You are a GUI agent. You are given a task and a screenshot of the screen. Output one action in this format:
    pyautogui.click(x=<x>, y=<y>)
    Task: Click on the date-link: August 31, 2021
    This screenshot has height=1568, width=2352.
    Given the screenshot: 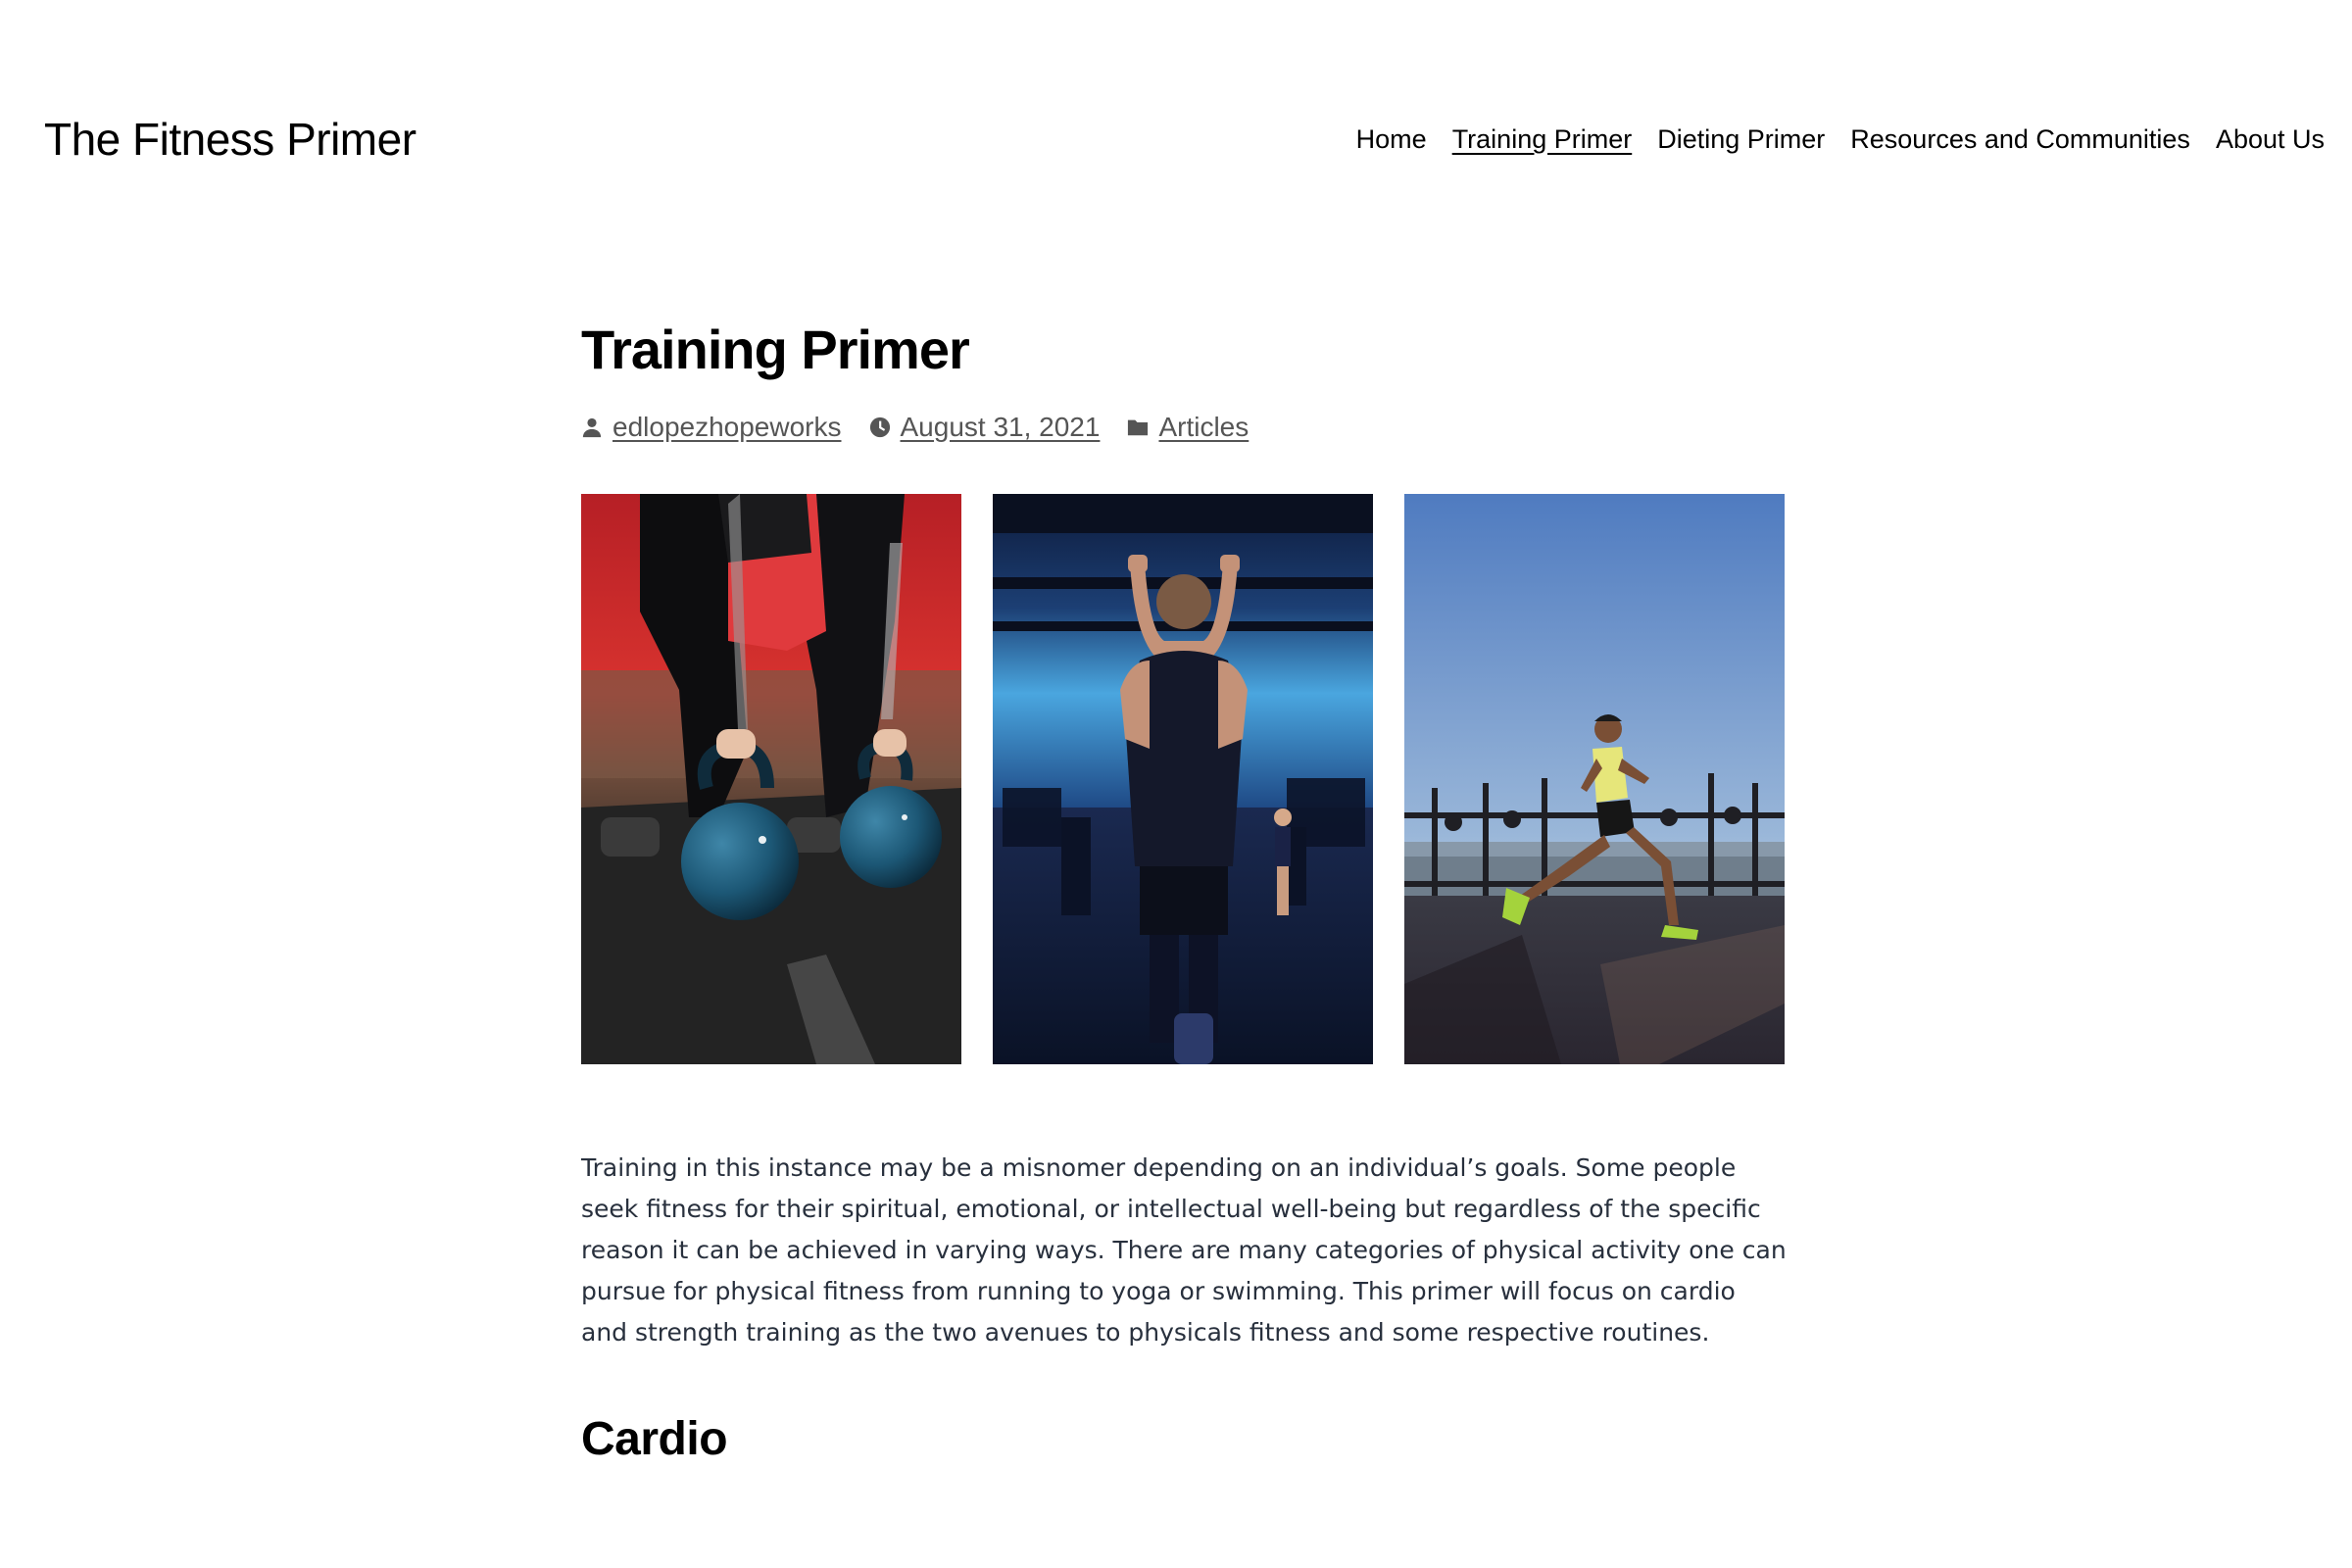 What is the action you would take?
    pyautogui.click(x=1001, y=427)
    